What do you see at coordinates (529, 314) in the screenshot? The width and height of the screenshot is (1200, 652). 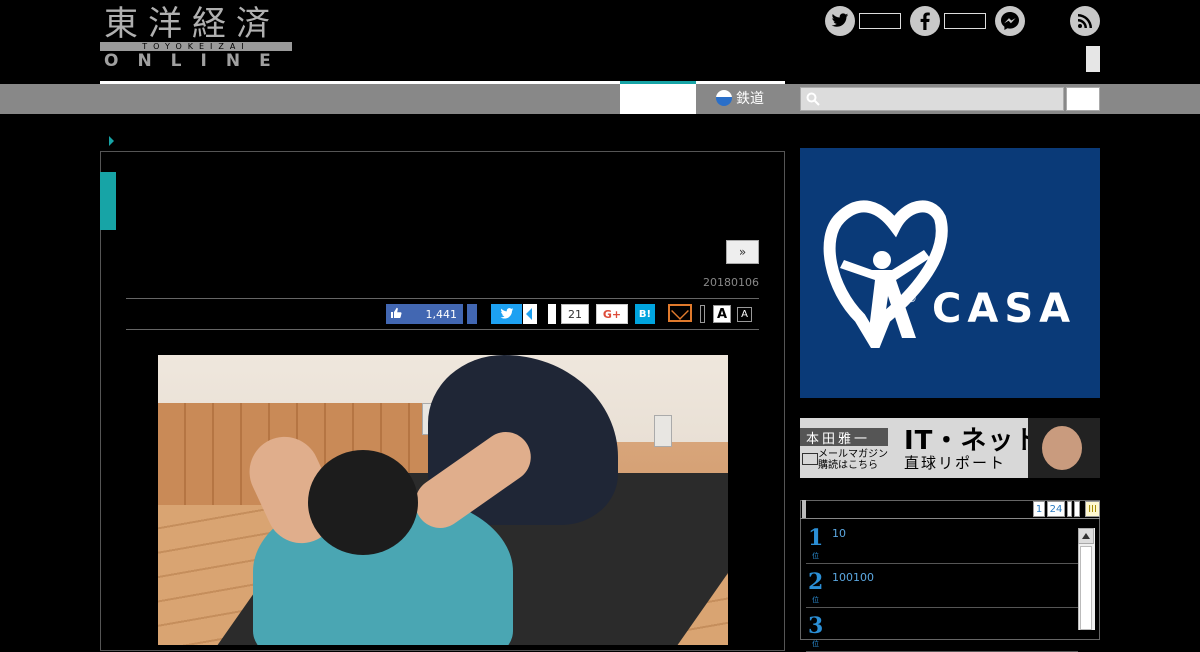 I see `tweet-count-notch` at bounding box center [529, 314].